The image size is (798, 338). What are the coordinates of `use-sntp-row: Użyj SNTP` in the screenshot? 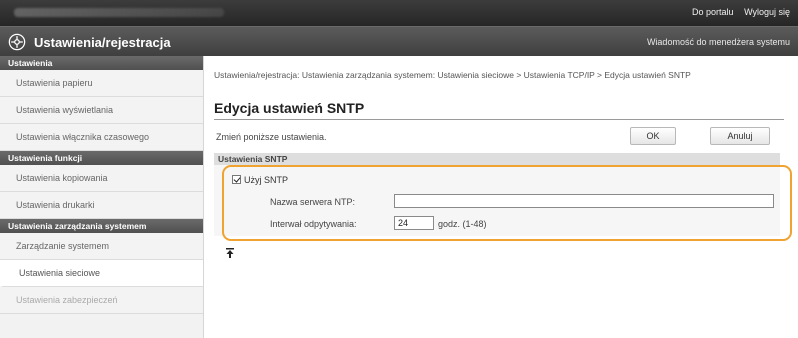 It's located at (260, 180).